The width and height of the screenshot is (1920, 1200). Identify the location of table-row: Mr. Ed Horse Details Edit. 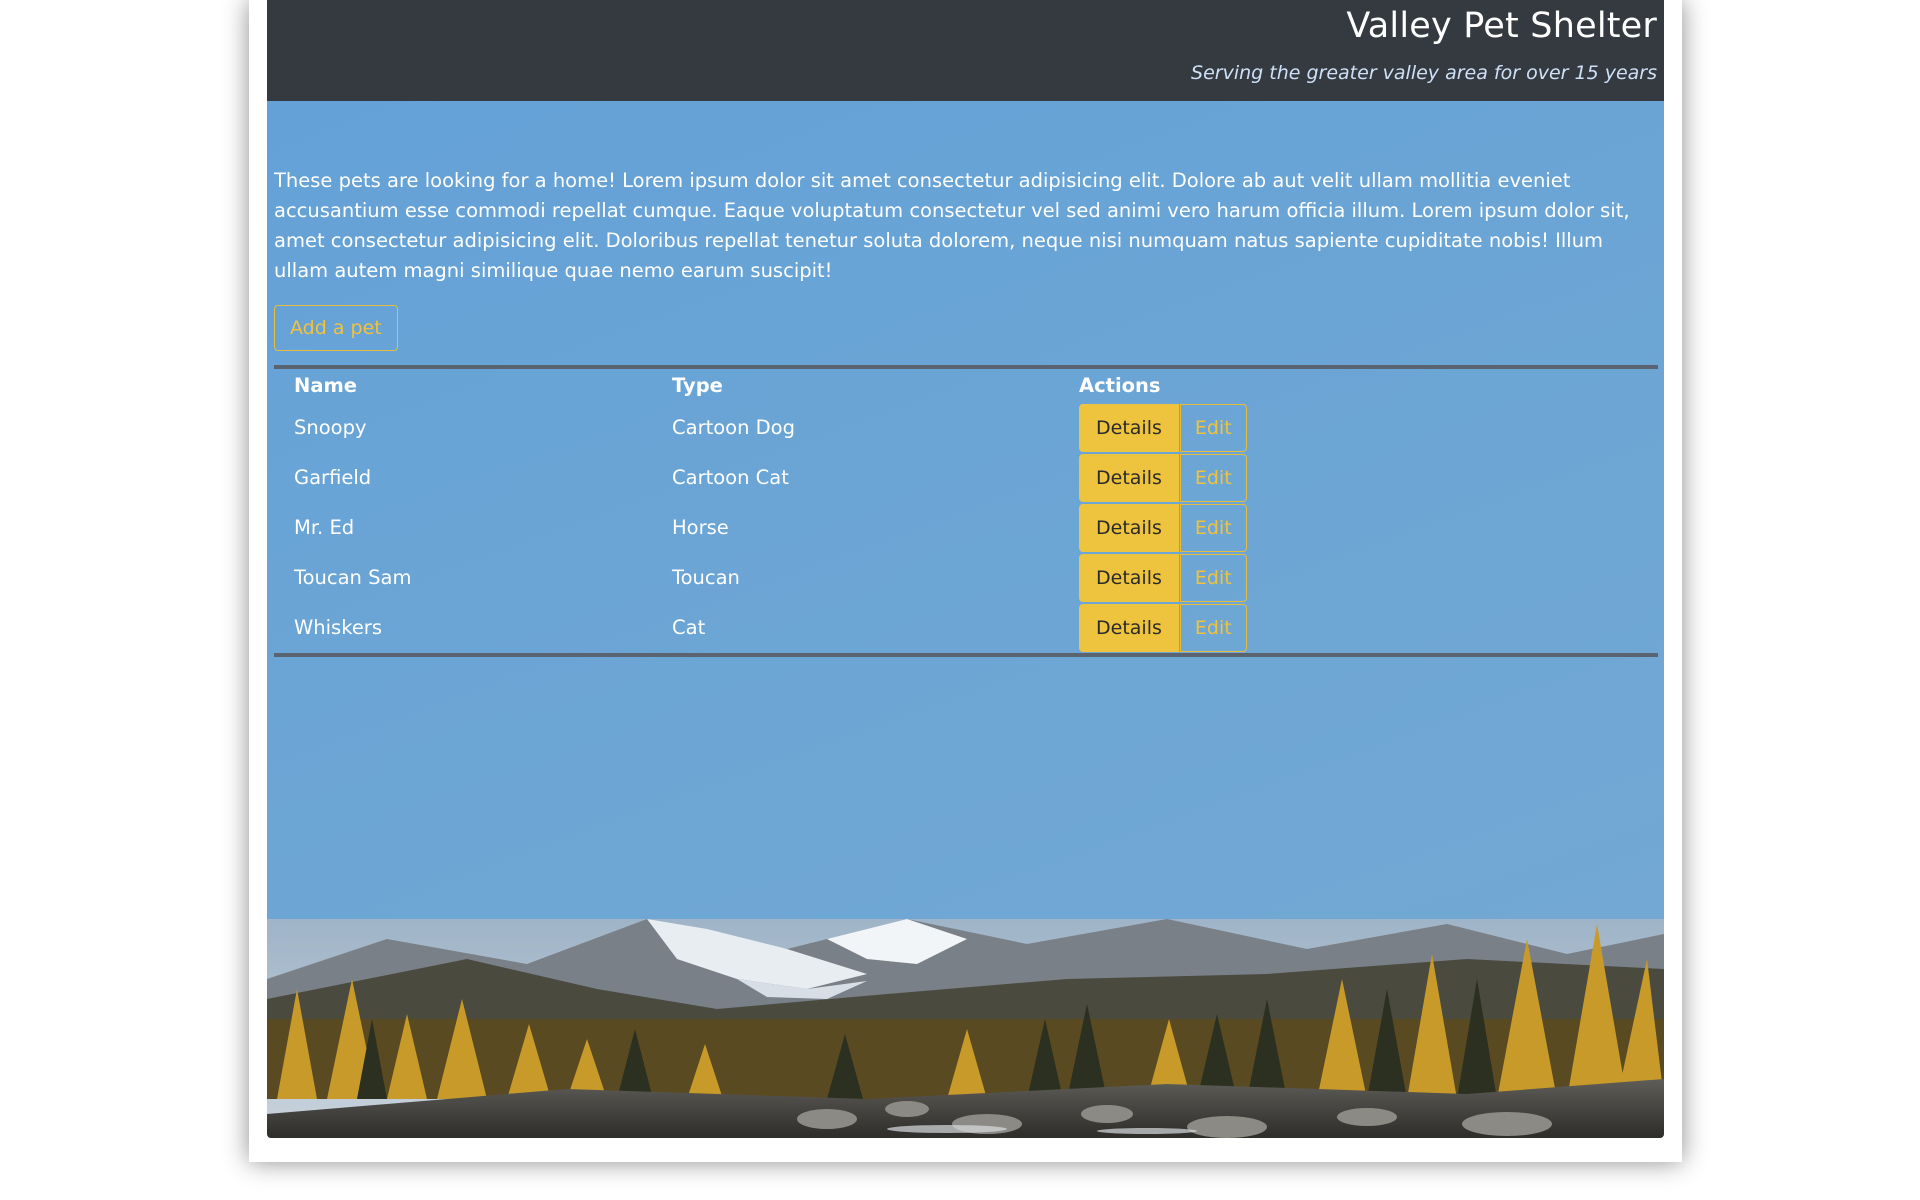
(966, 528).